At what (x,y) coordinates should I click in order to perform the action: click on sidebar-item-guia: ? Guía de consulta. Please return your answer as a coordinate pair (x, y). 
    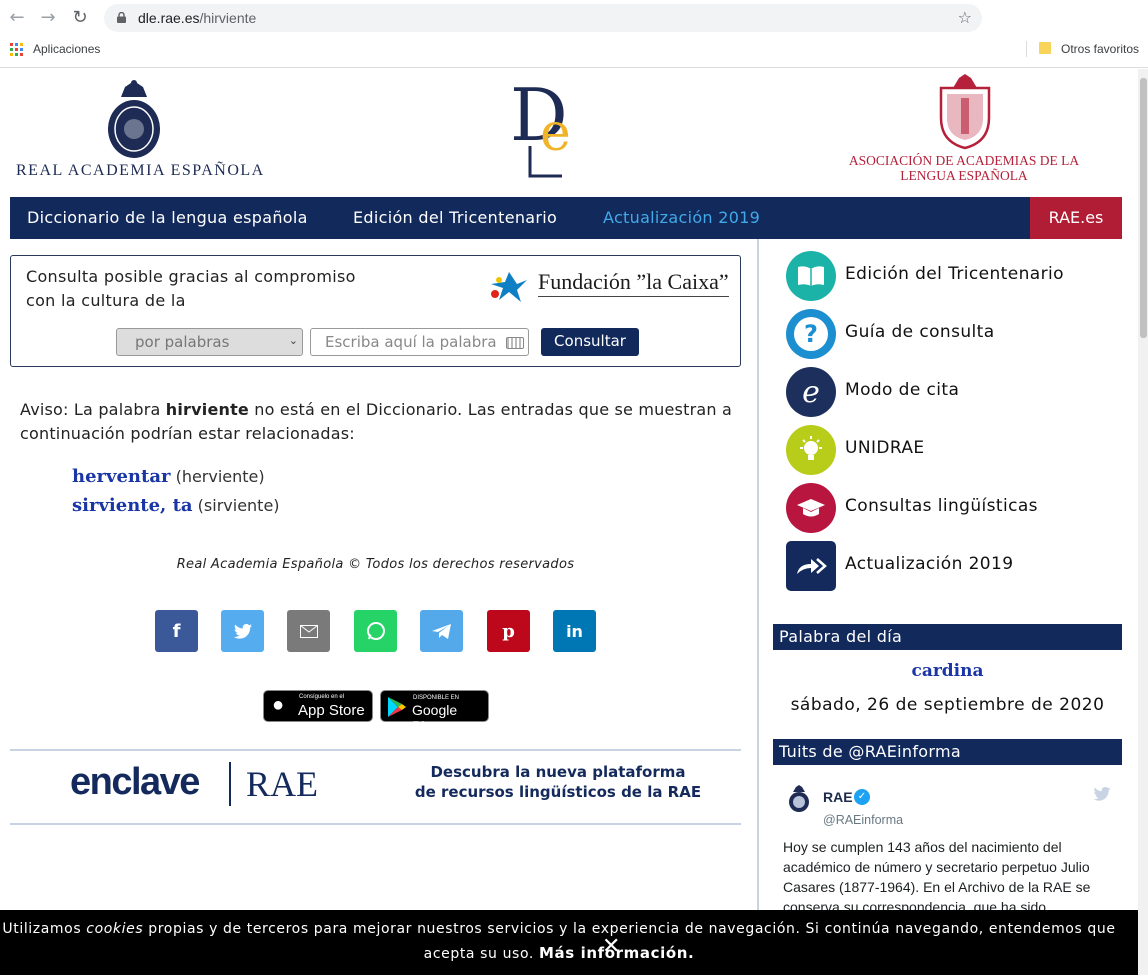
    Looking at the image, I should click on (951, 334).